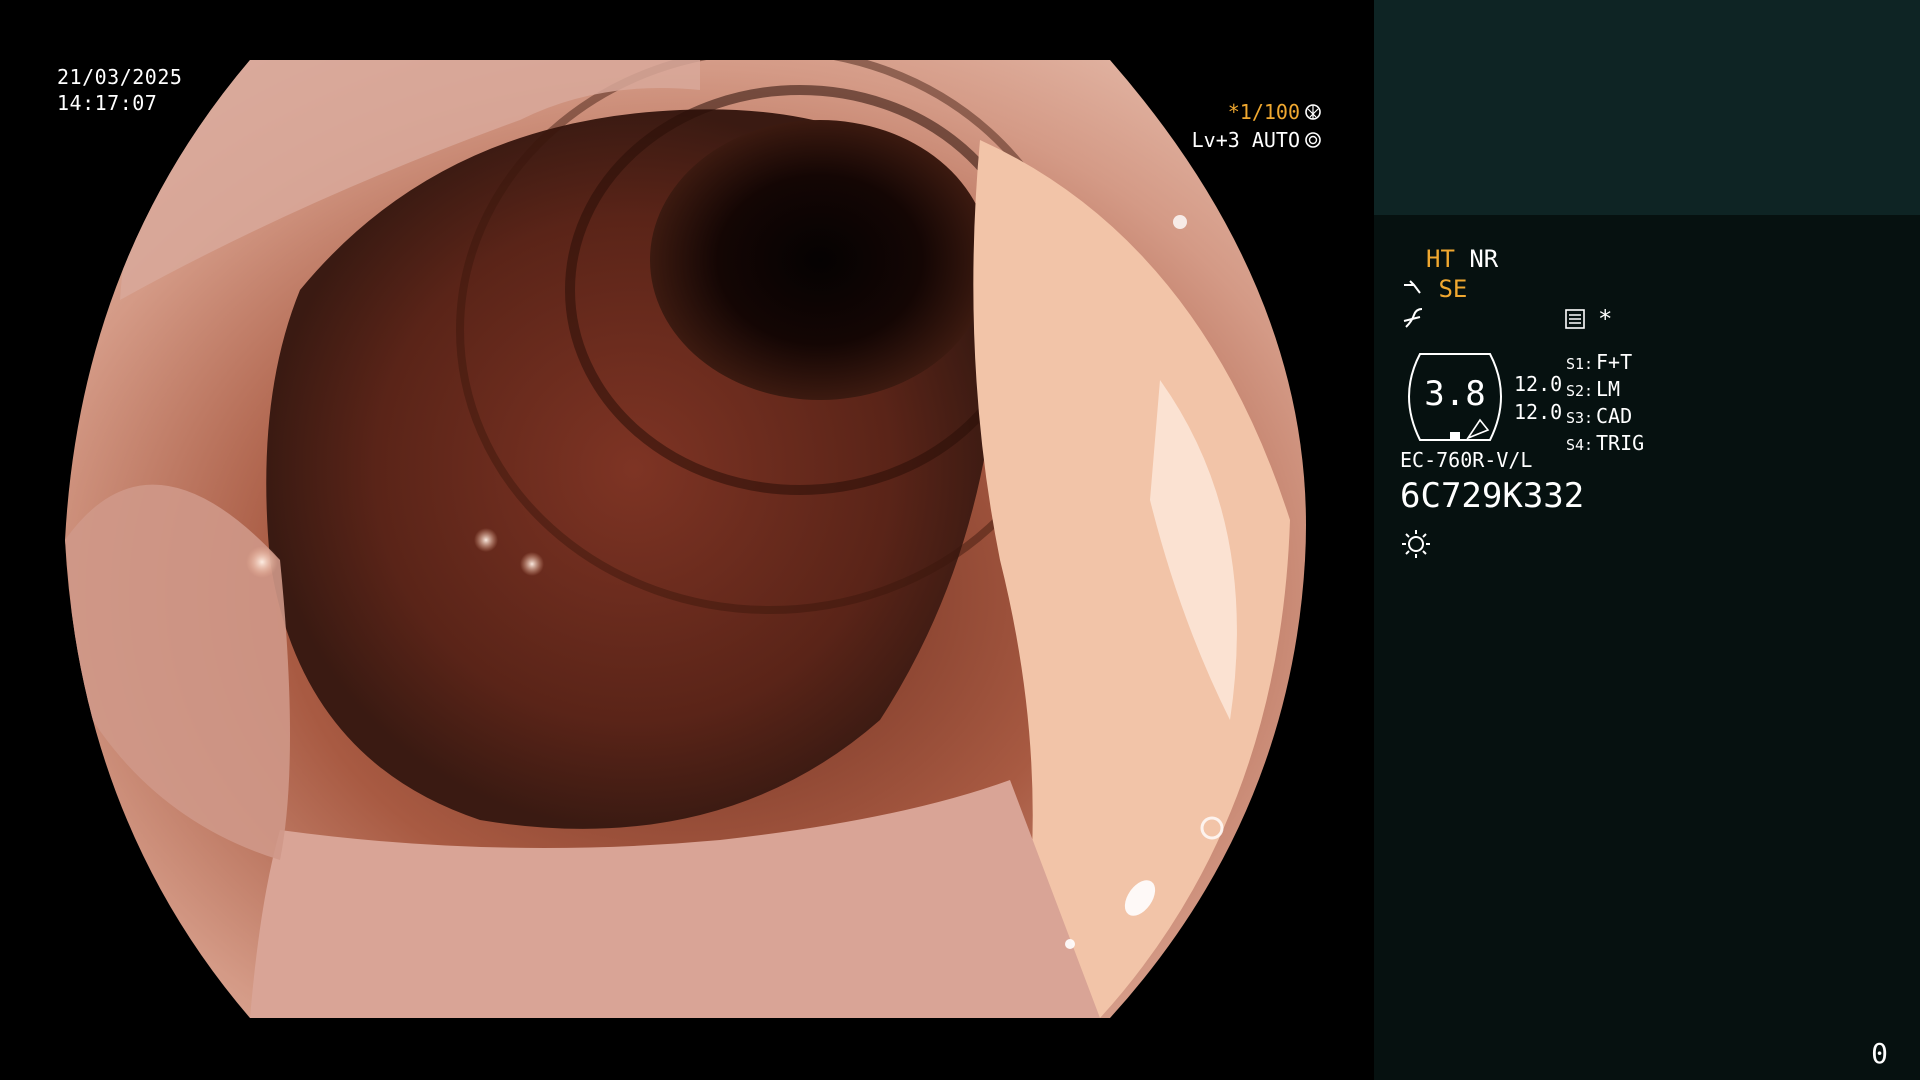  What do you see at coordinates (1599, 362) in the screenshot?
I see `switch-row: S1: F+T` at bounding box center [1599, 362].